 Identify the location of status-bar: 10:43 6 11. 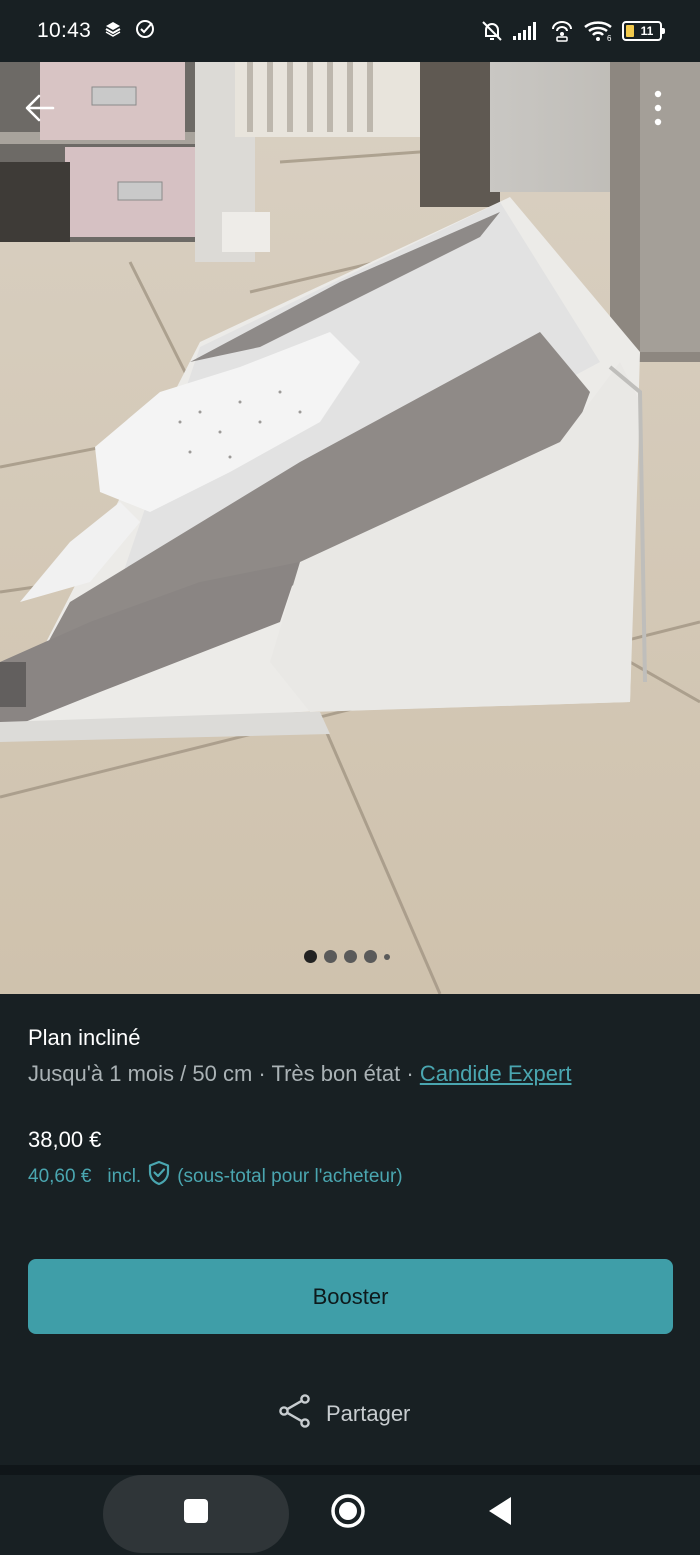
(350, 31).